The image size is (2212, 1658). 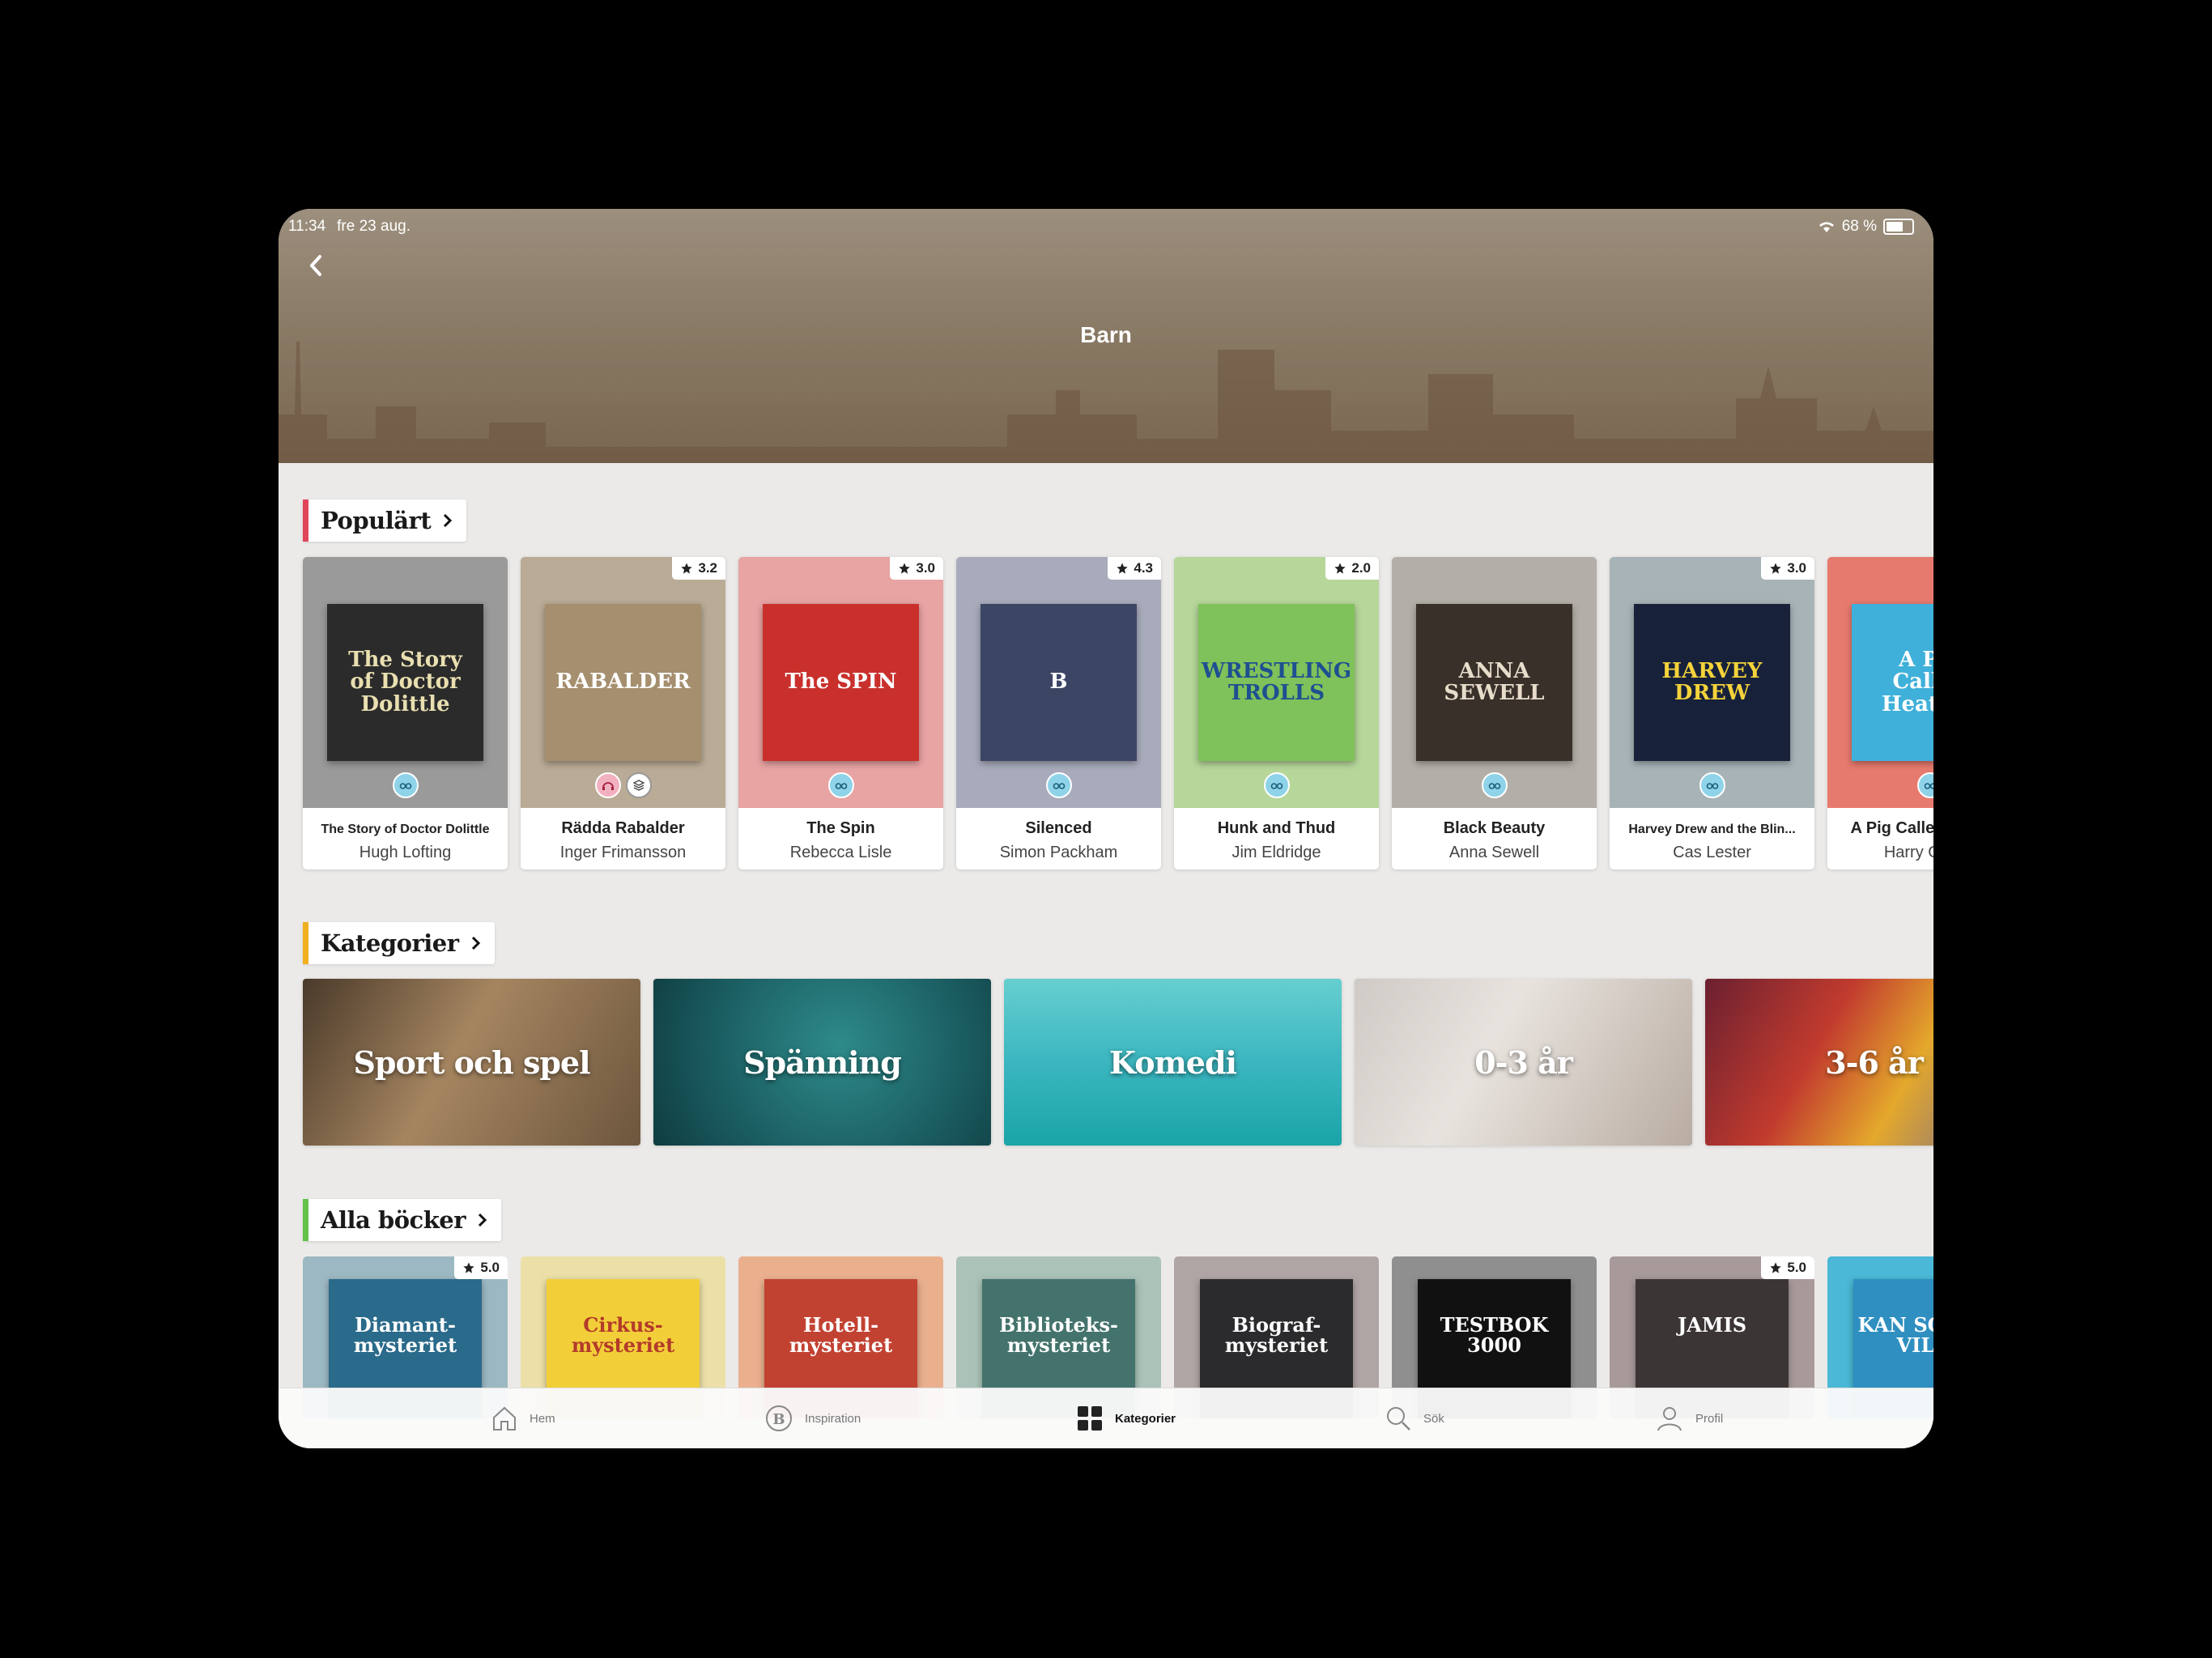 I want to click on section-categories-header: Kategorier, so click(x=399, y=943).